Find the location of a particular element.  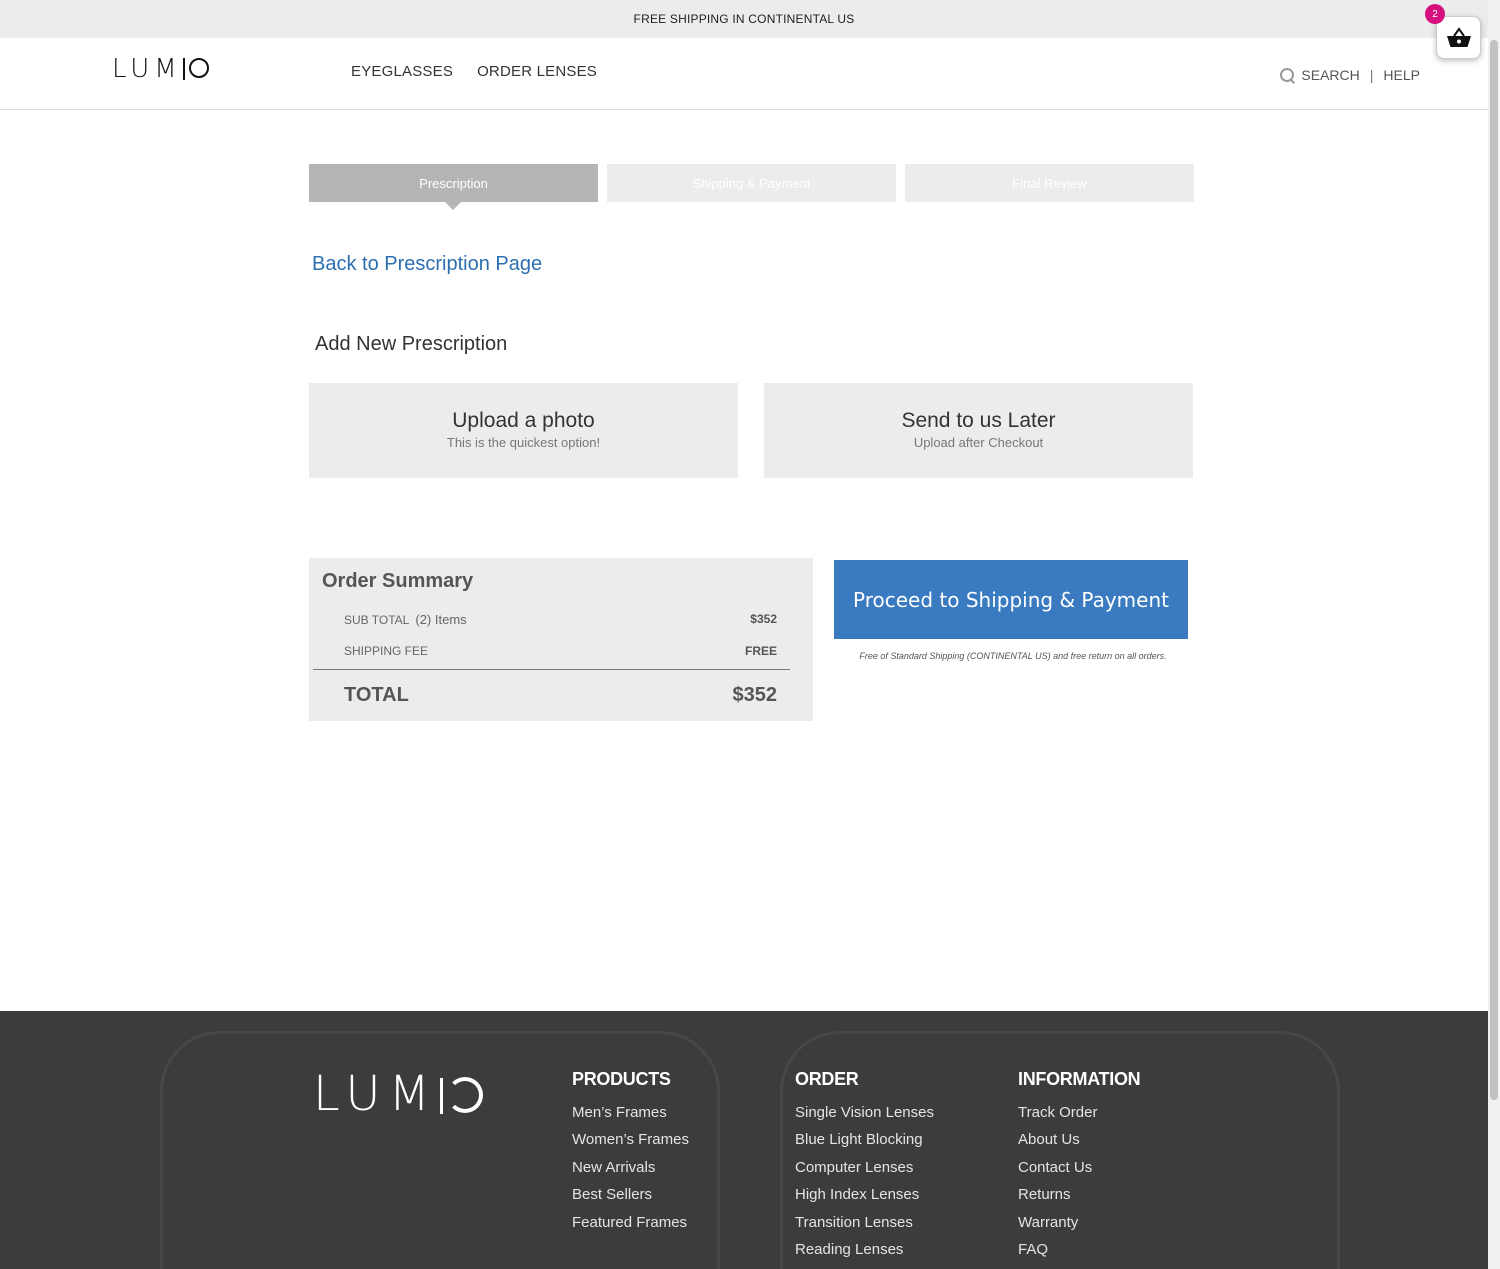

page-scrollbar is located at coordinates (1494, 634).